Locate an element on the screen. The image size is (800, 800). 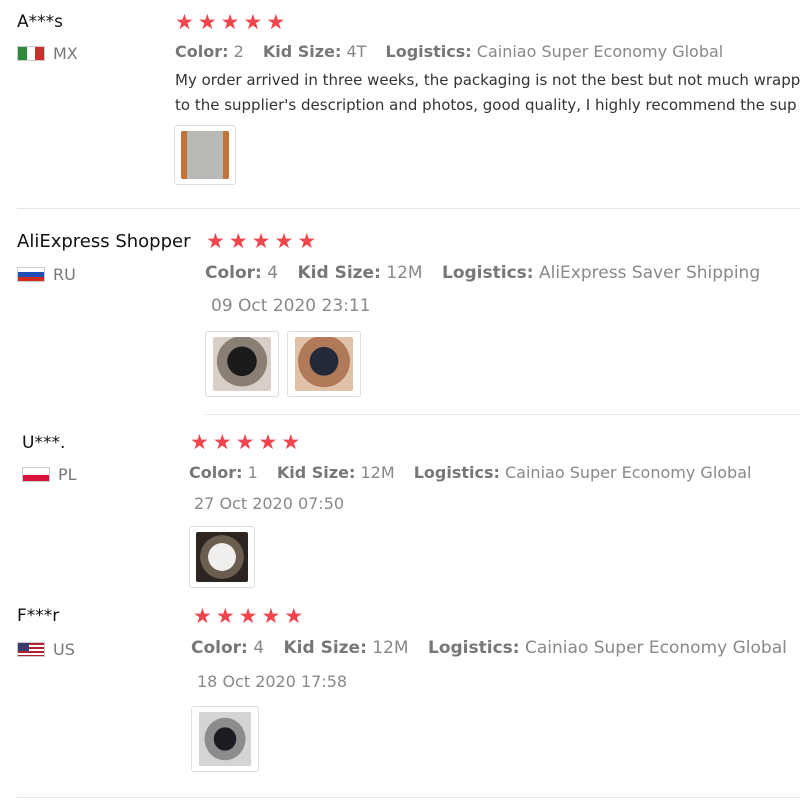
logistics-value: AliExpress Saver Shipping is located at coordinates (649, 273).